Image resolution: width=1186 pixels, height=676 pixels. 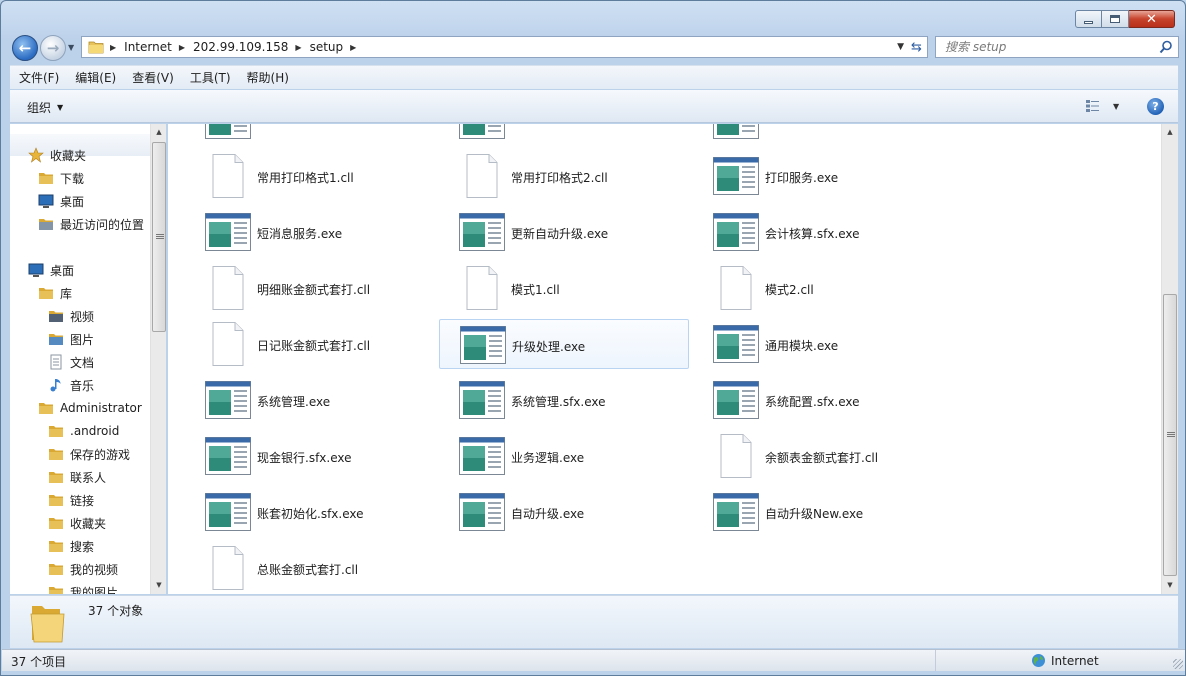 What do you see at coordinates (1178, 664) in the screenshot?
I see `resize-grip` at bounding box center [1178, 664].